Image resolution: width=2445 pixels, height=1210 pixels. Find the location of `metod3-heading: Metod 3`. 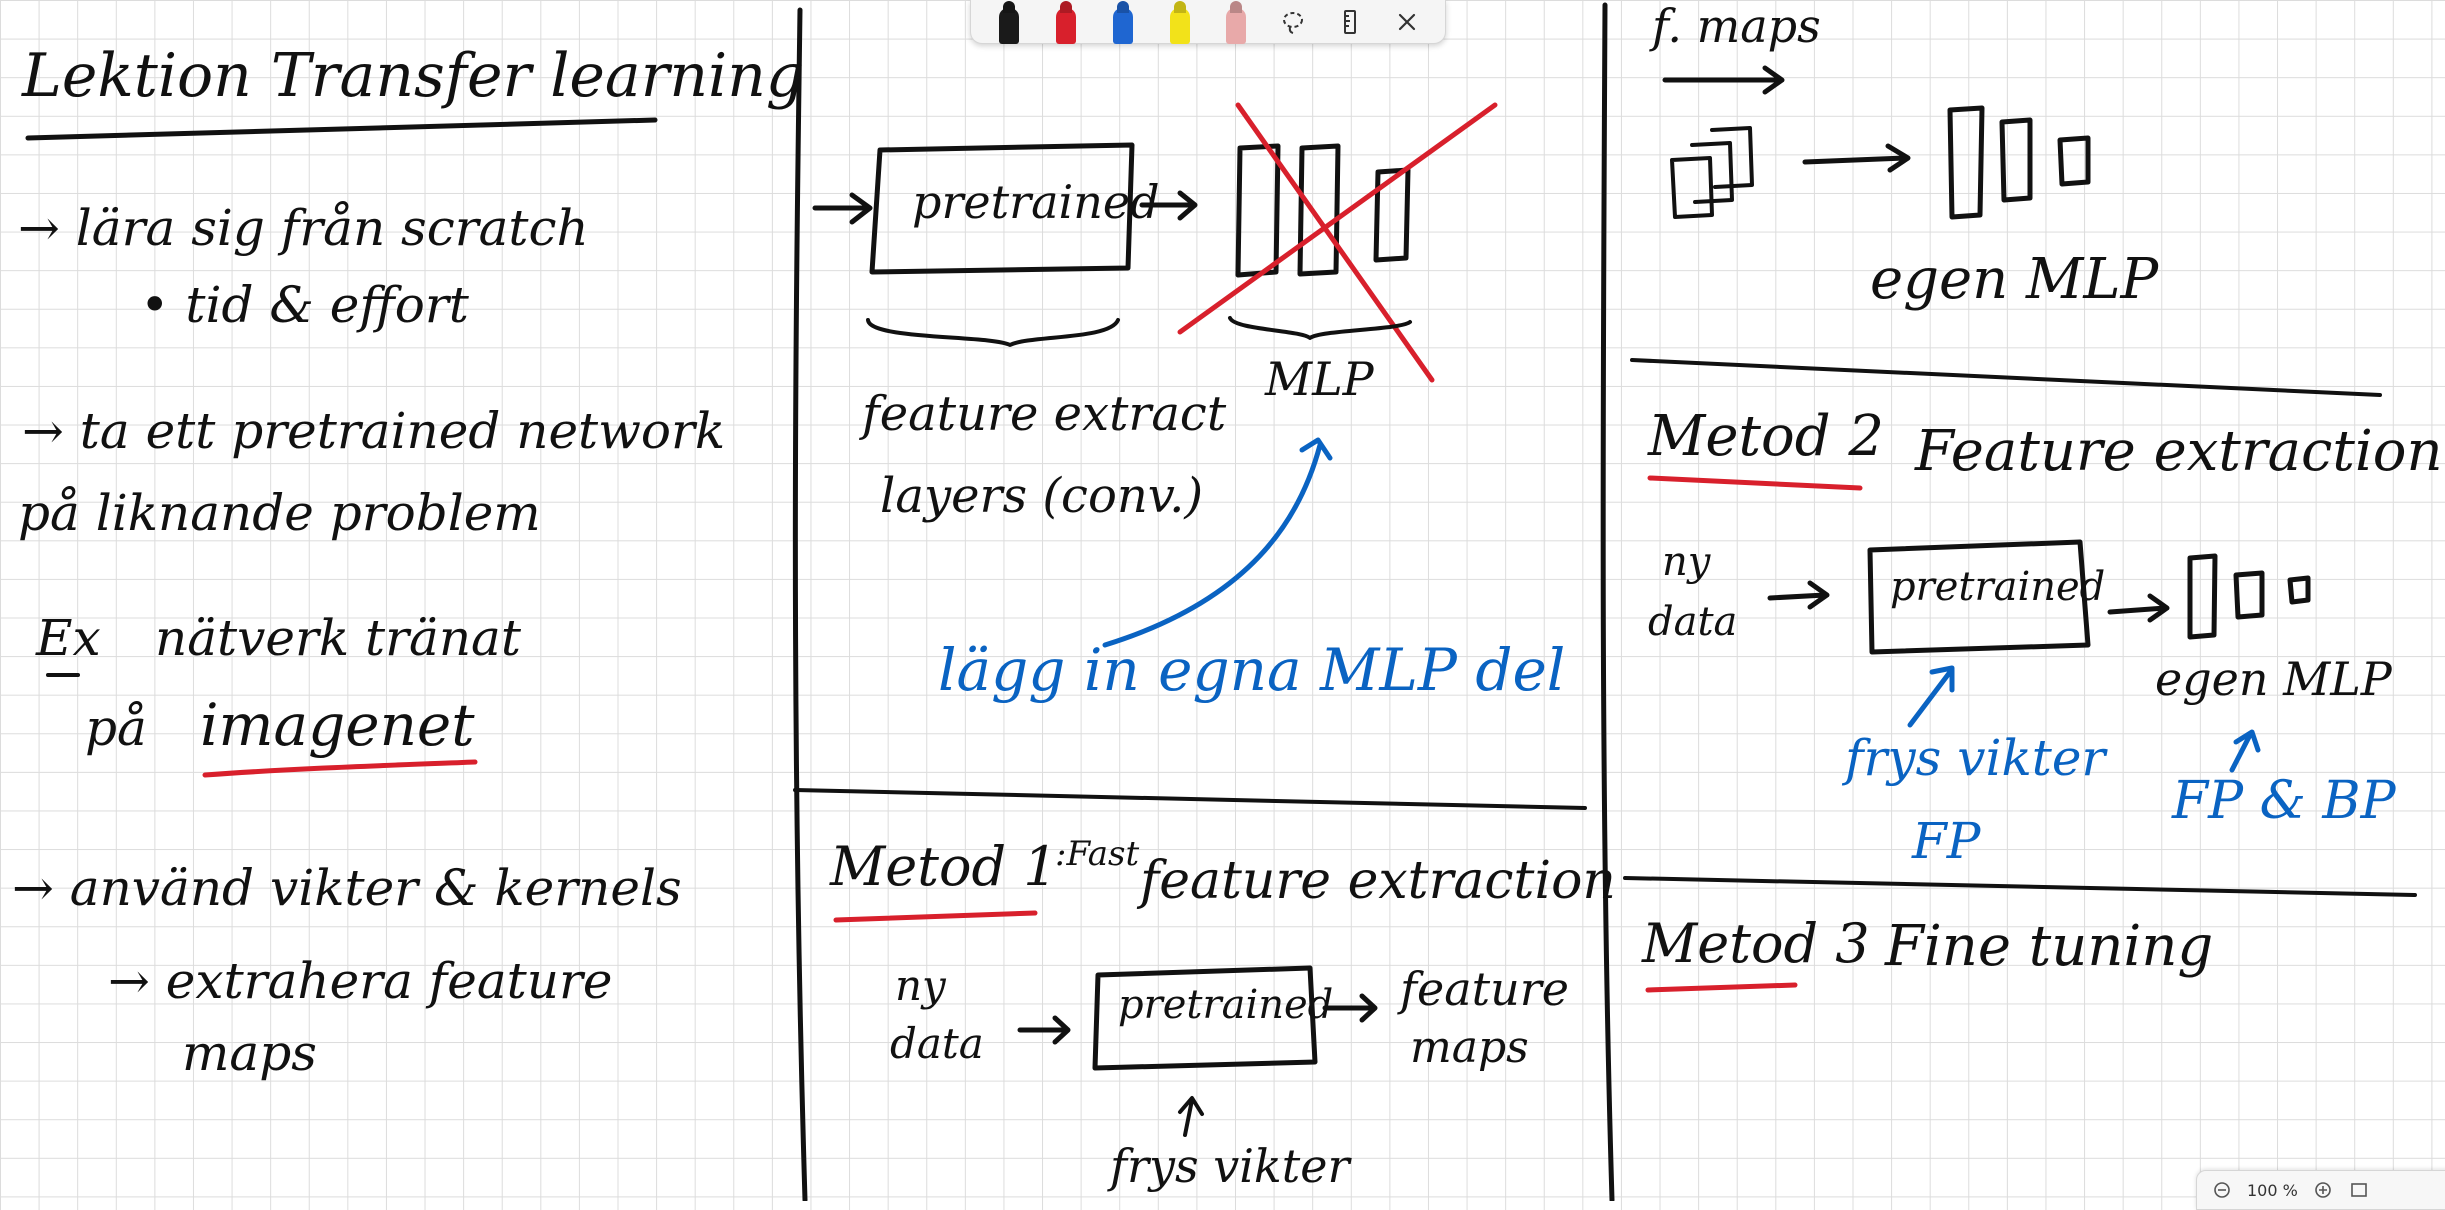

metod3-heading: Metod 3 is located at coordinates (1755, 943).